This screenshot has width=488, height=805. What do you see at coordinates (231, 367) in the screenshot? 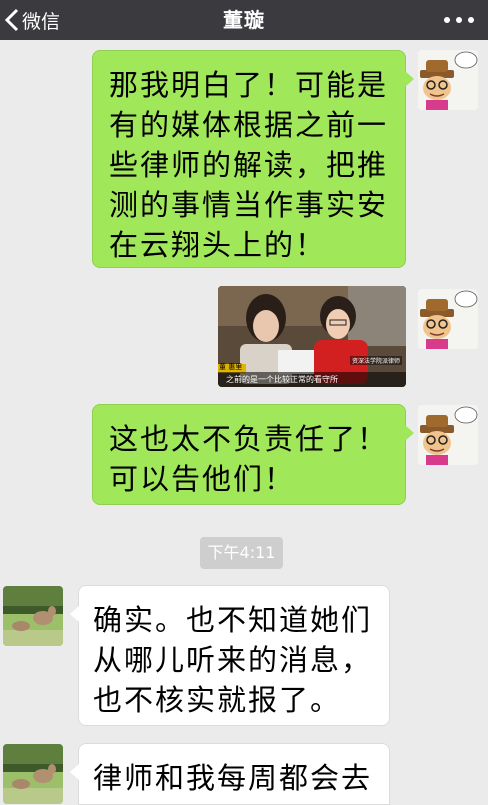
I see `video-nameplate: 董 惠里` at bounding box center [231, 367].